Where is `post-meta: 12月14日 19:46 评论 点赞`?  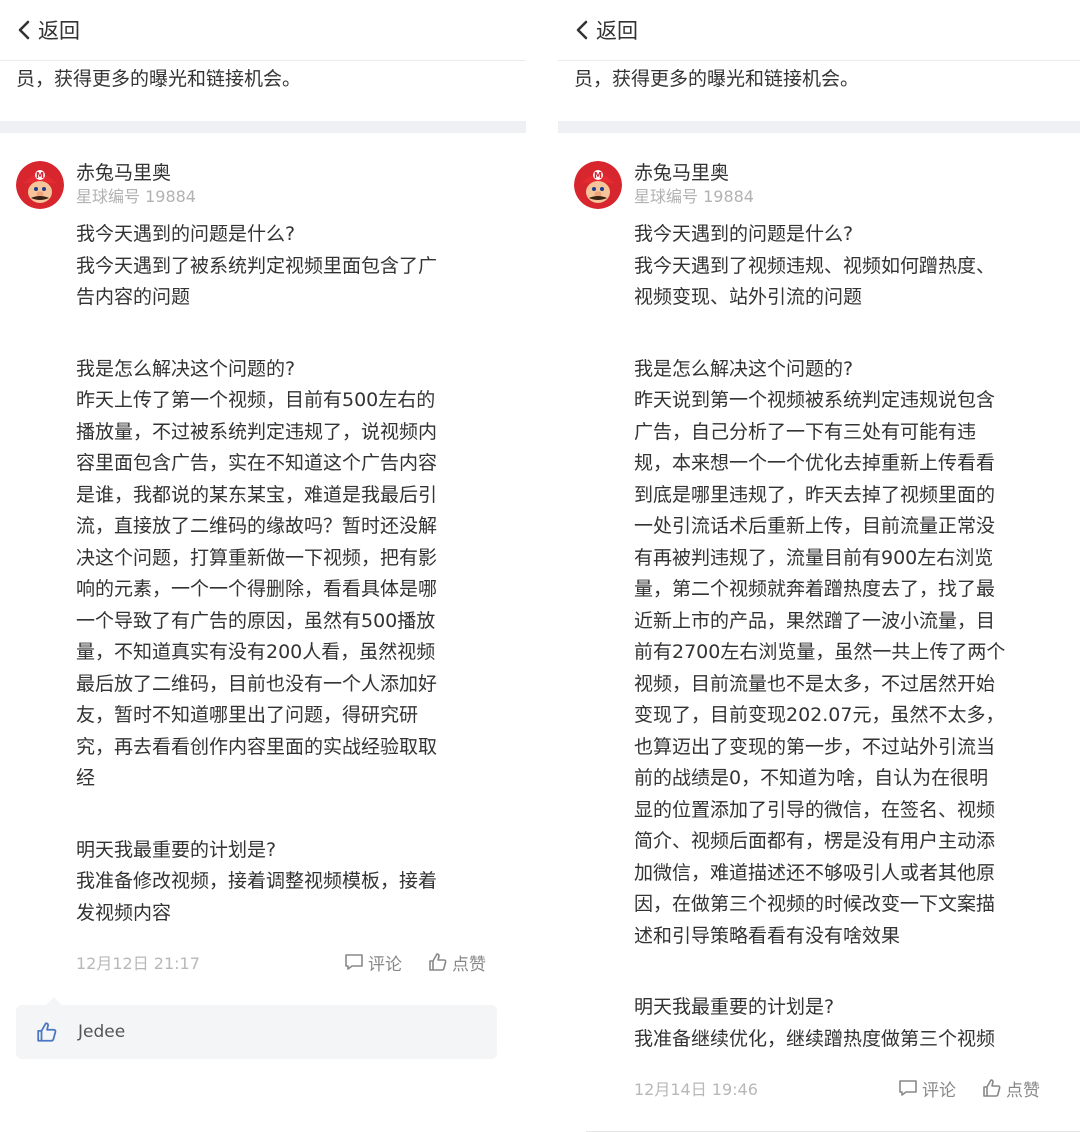 post-meta: 12月14日 19:46 评论 点赞 is located at coordinates (837, 1088).